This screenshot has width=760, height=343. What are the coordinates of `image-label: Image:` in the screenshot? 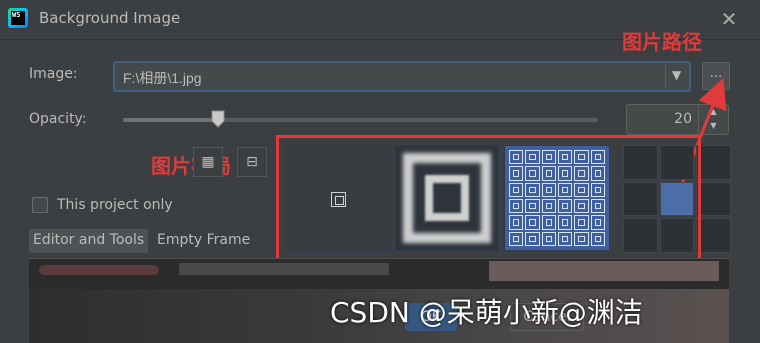 It's located at (53, 74).